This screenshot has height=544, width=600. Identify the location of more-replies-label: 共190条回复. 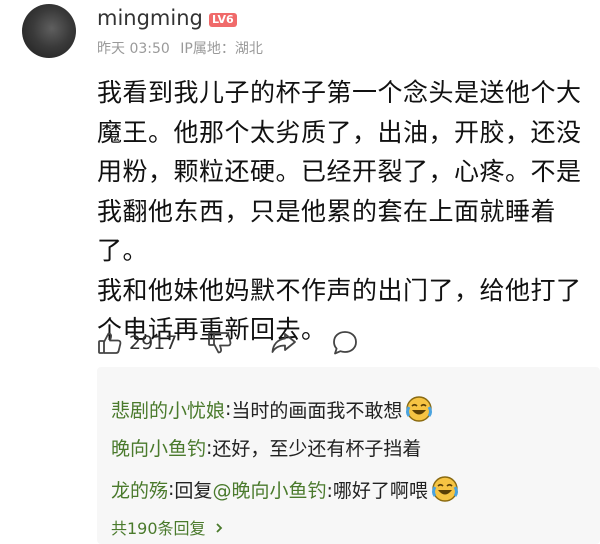
(158, 528).